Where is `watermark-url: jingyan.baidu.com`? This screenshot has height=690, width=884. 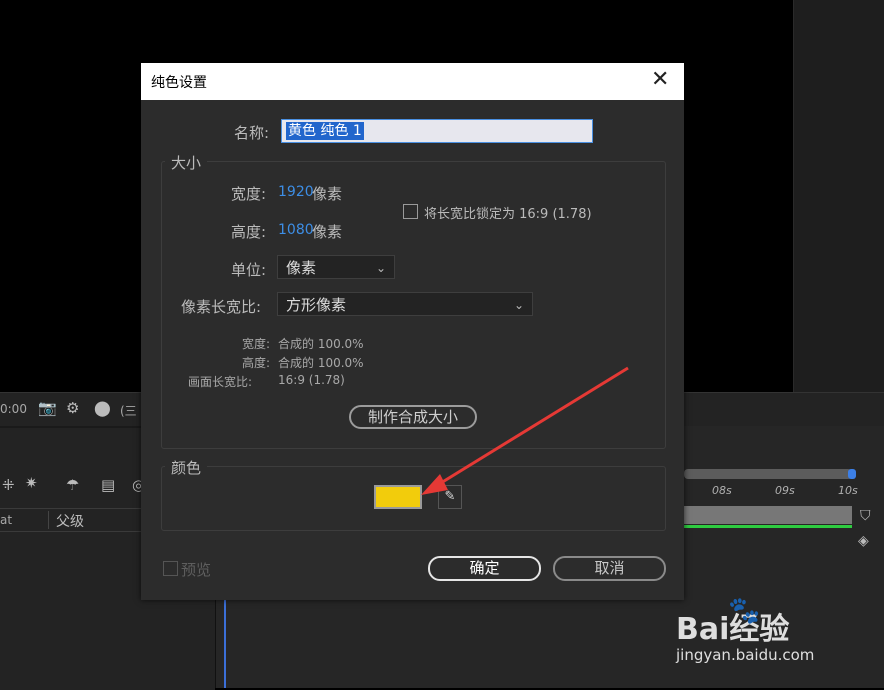 watermark-url: jingyan.baidu.com is located at coordinates (745, 655).